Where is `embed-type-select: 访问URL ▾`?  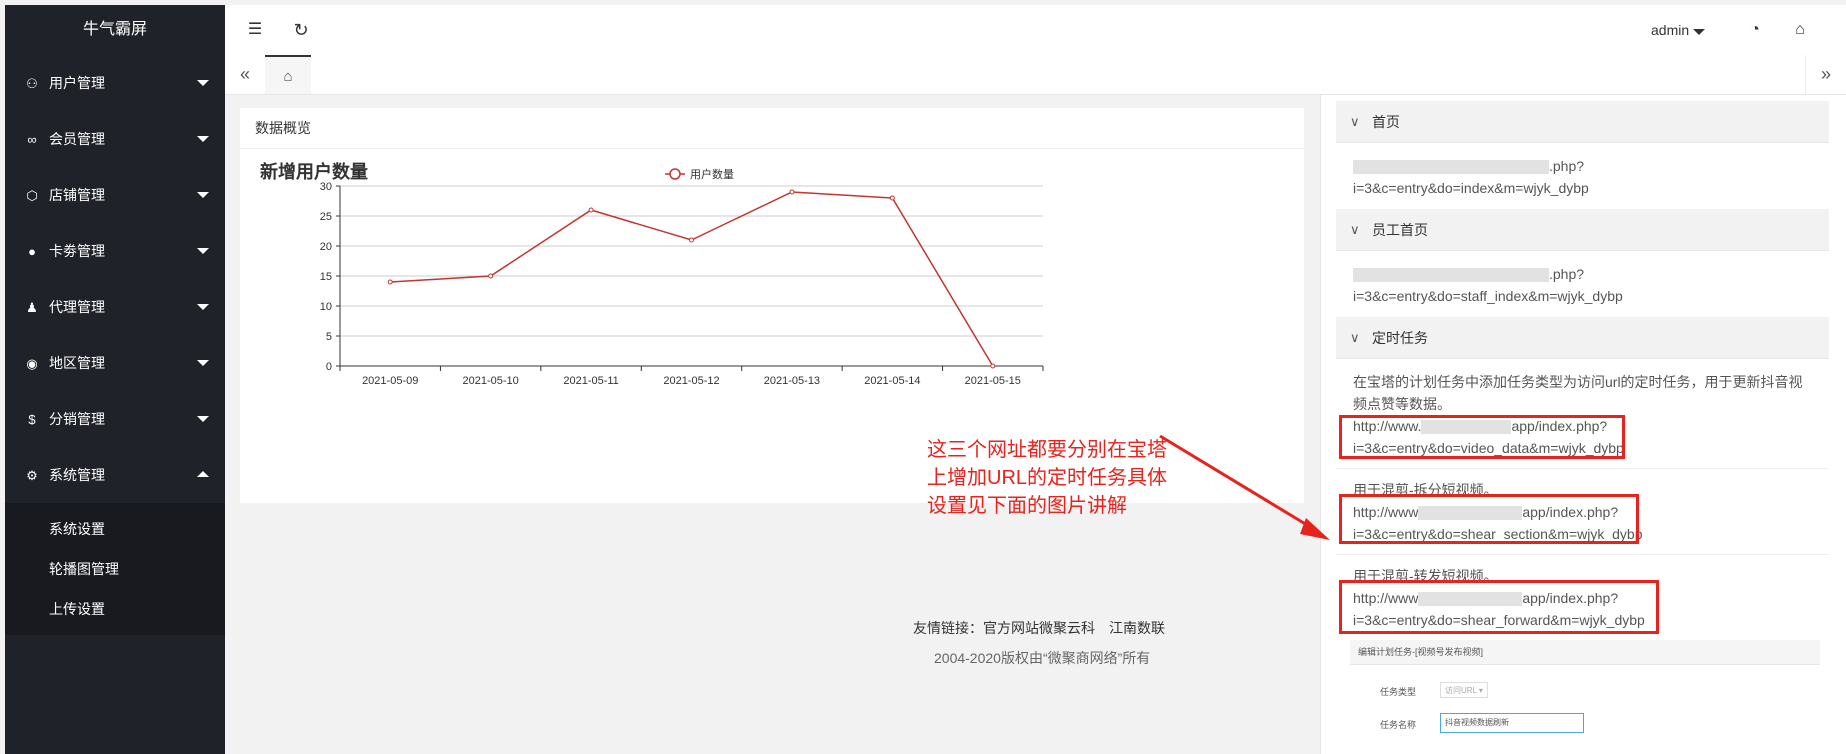 embed-type-select: 访问URL ▾ is located at coordinates (1464, 690).